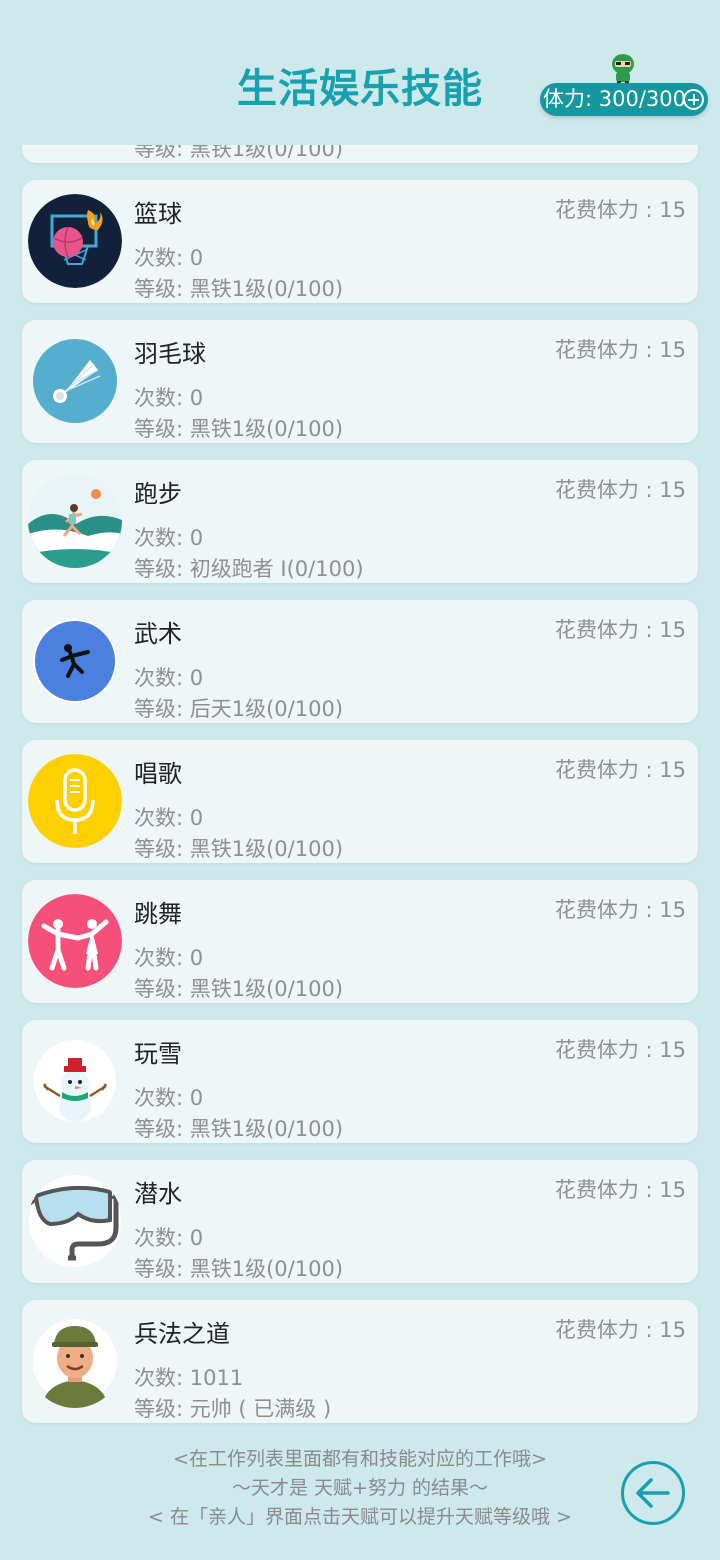 The width and height of the screenshot is (720, 1560). What do you see at coordinates (170, 354) in the screenshot?
I see `skill-name: 羽毛球` at bounding box center [170, 354].